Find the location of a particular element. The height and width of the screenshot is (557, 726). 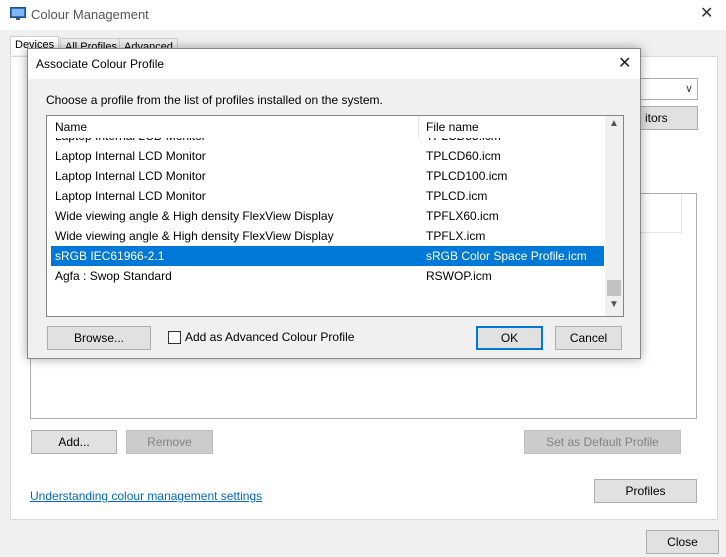

dialog-titlebar: Associate Colour Profile ✕ is located at coordinates (334, 64).